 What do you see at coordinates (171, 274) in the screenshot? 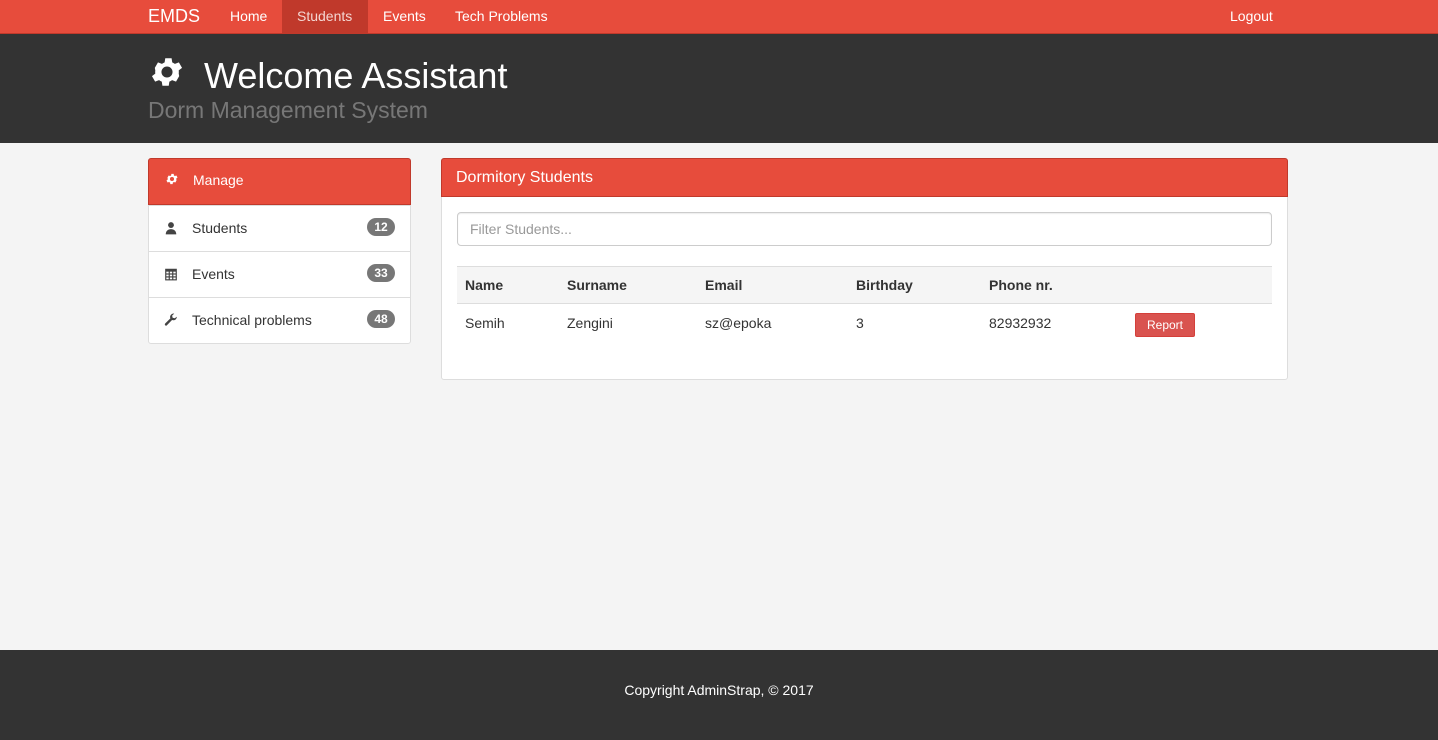
I see `calendar-icon` at bounding box center [171, 274].